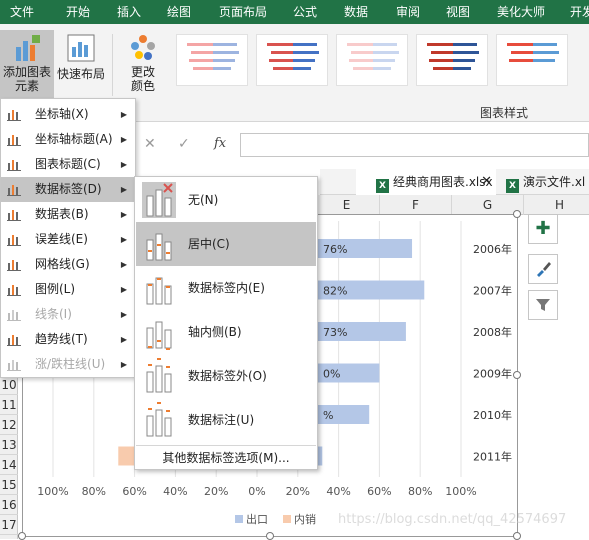 The image size is (589, 540). Describe the element at coordinates (331, 374) in the screenshot. I see `data-label: 0%` at that location.